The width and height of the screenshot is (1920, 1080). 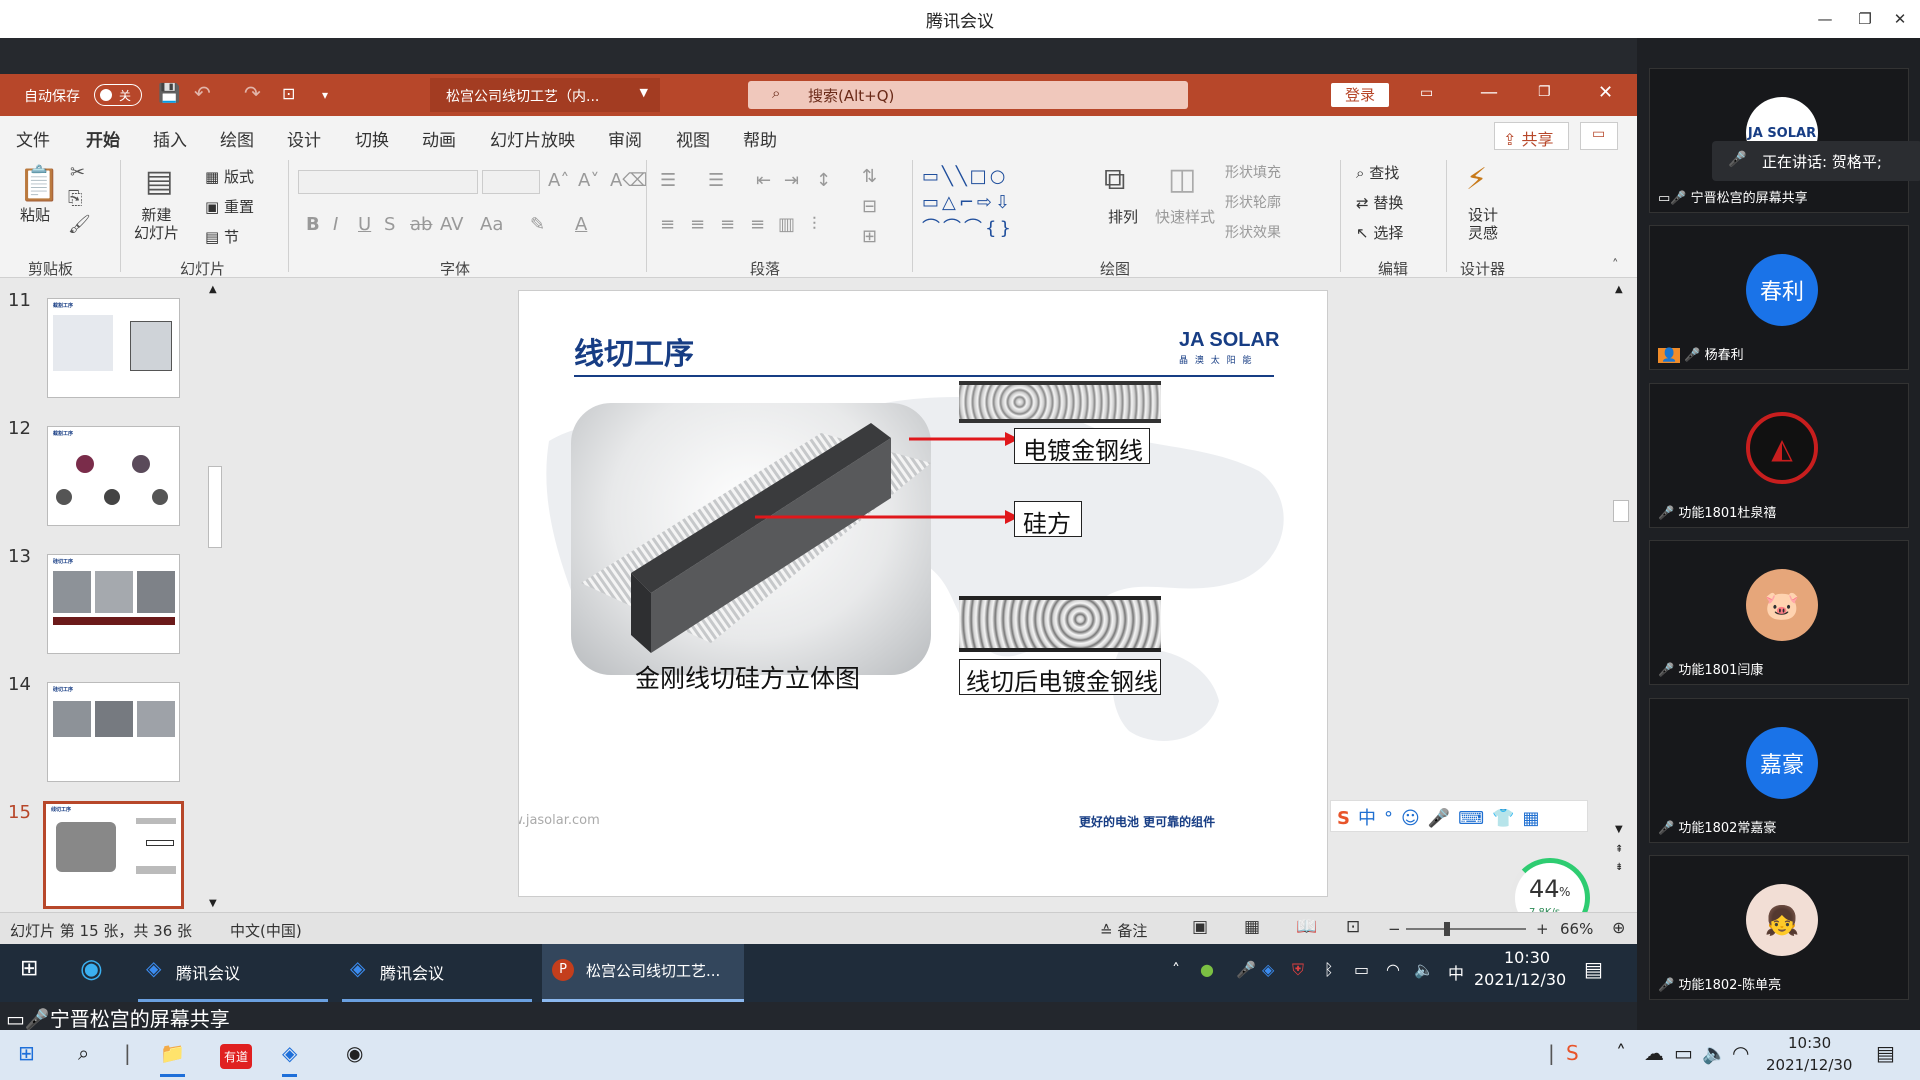 What do you see at coordinates (629, 180) in the screenshot?
I see `clear-format-icon: A⌫` at bounding box center [629, 180].